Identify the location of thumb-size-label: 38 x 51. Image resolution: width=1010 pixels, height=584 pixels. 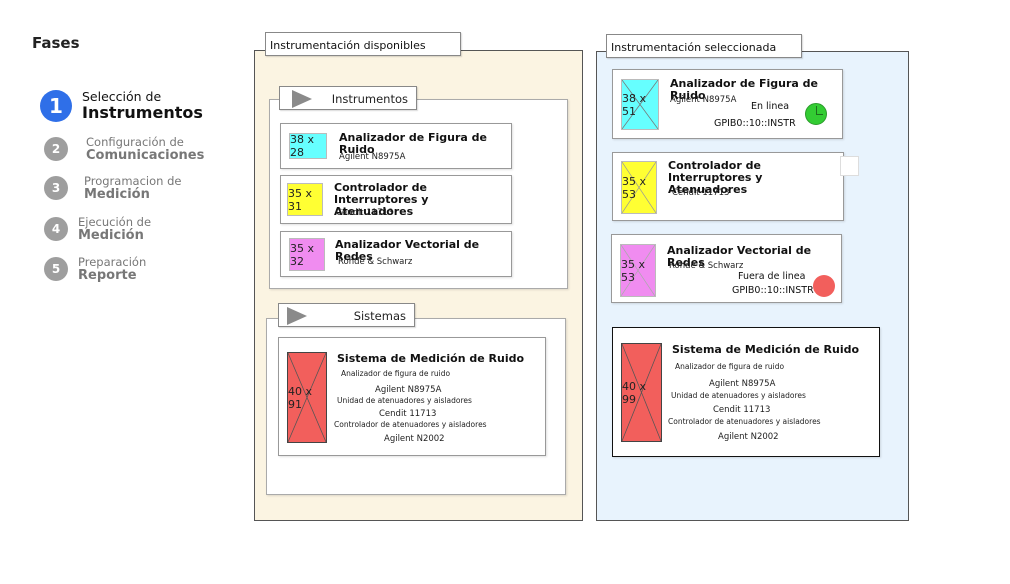
(634, 104).